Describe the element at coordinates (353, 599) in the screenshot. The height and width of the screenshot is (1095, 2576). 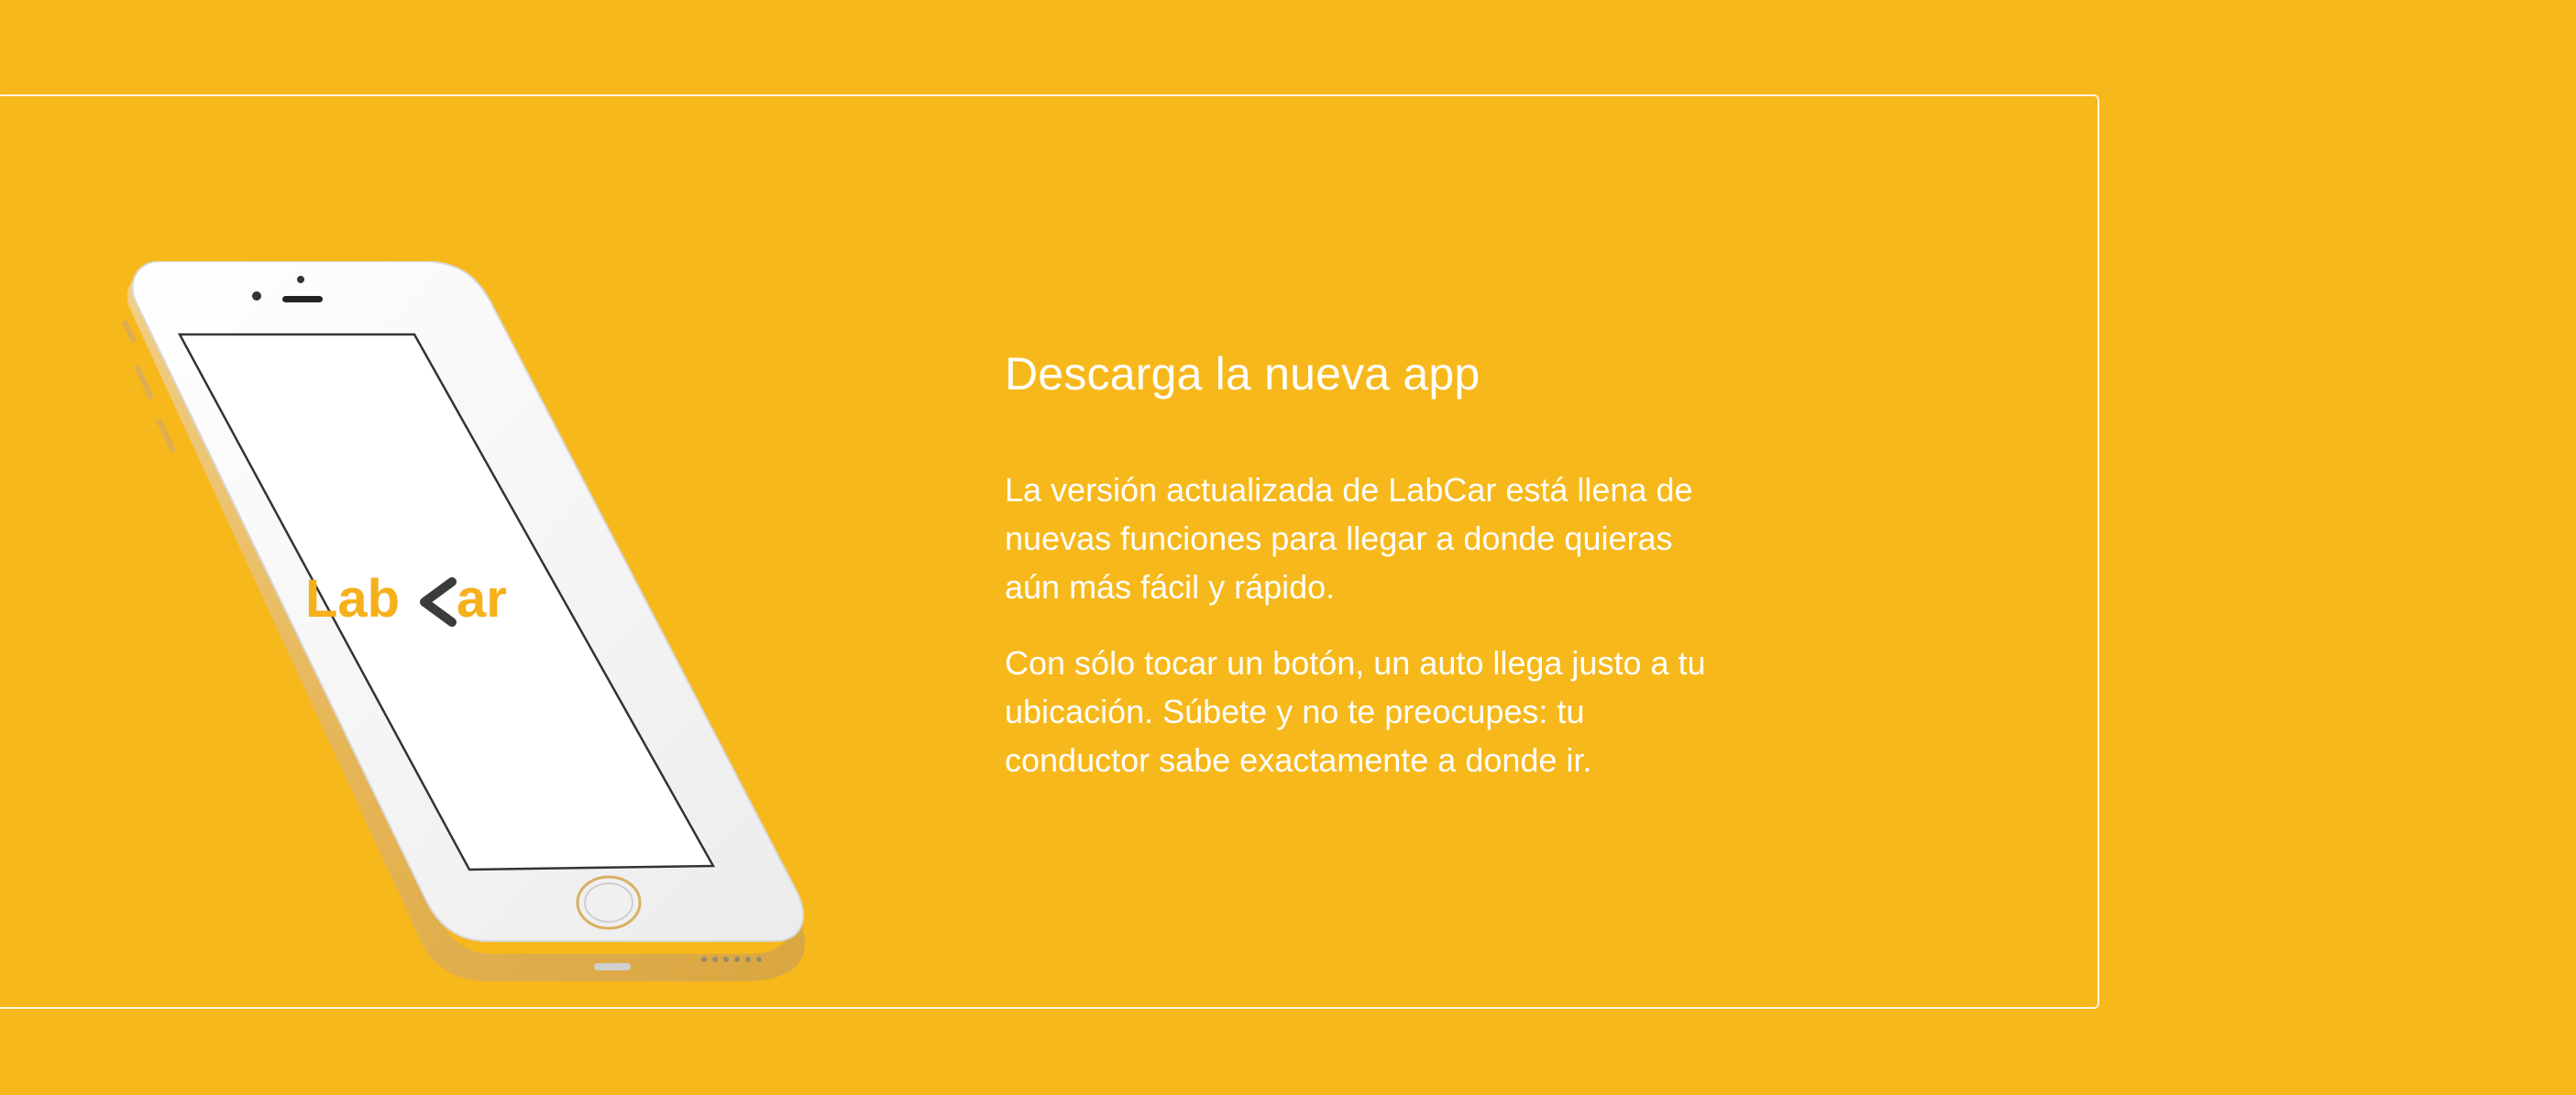
I see `svg-text: Lab` at that location.